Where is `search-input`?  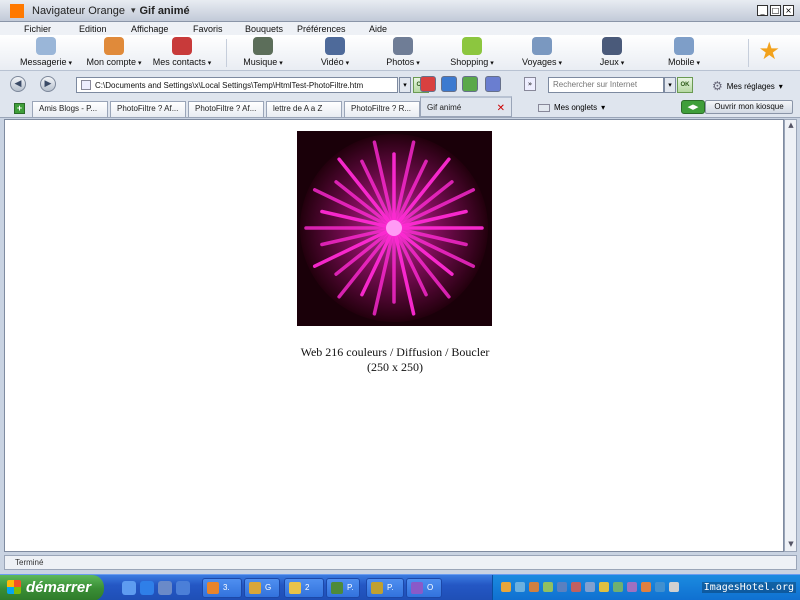 search-input is located at coordinates (608, 84).